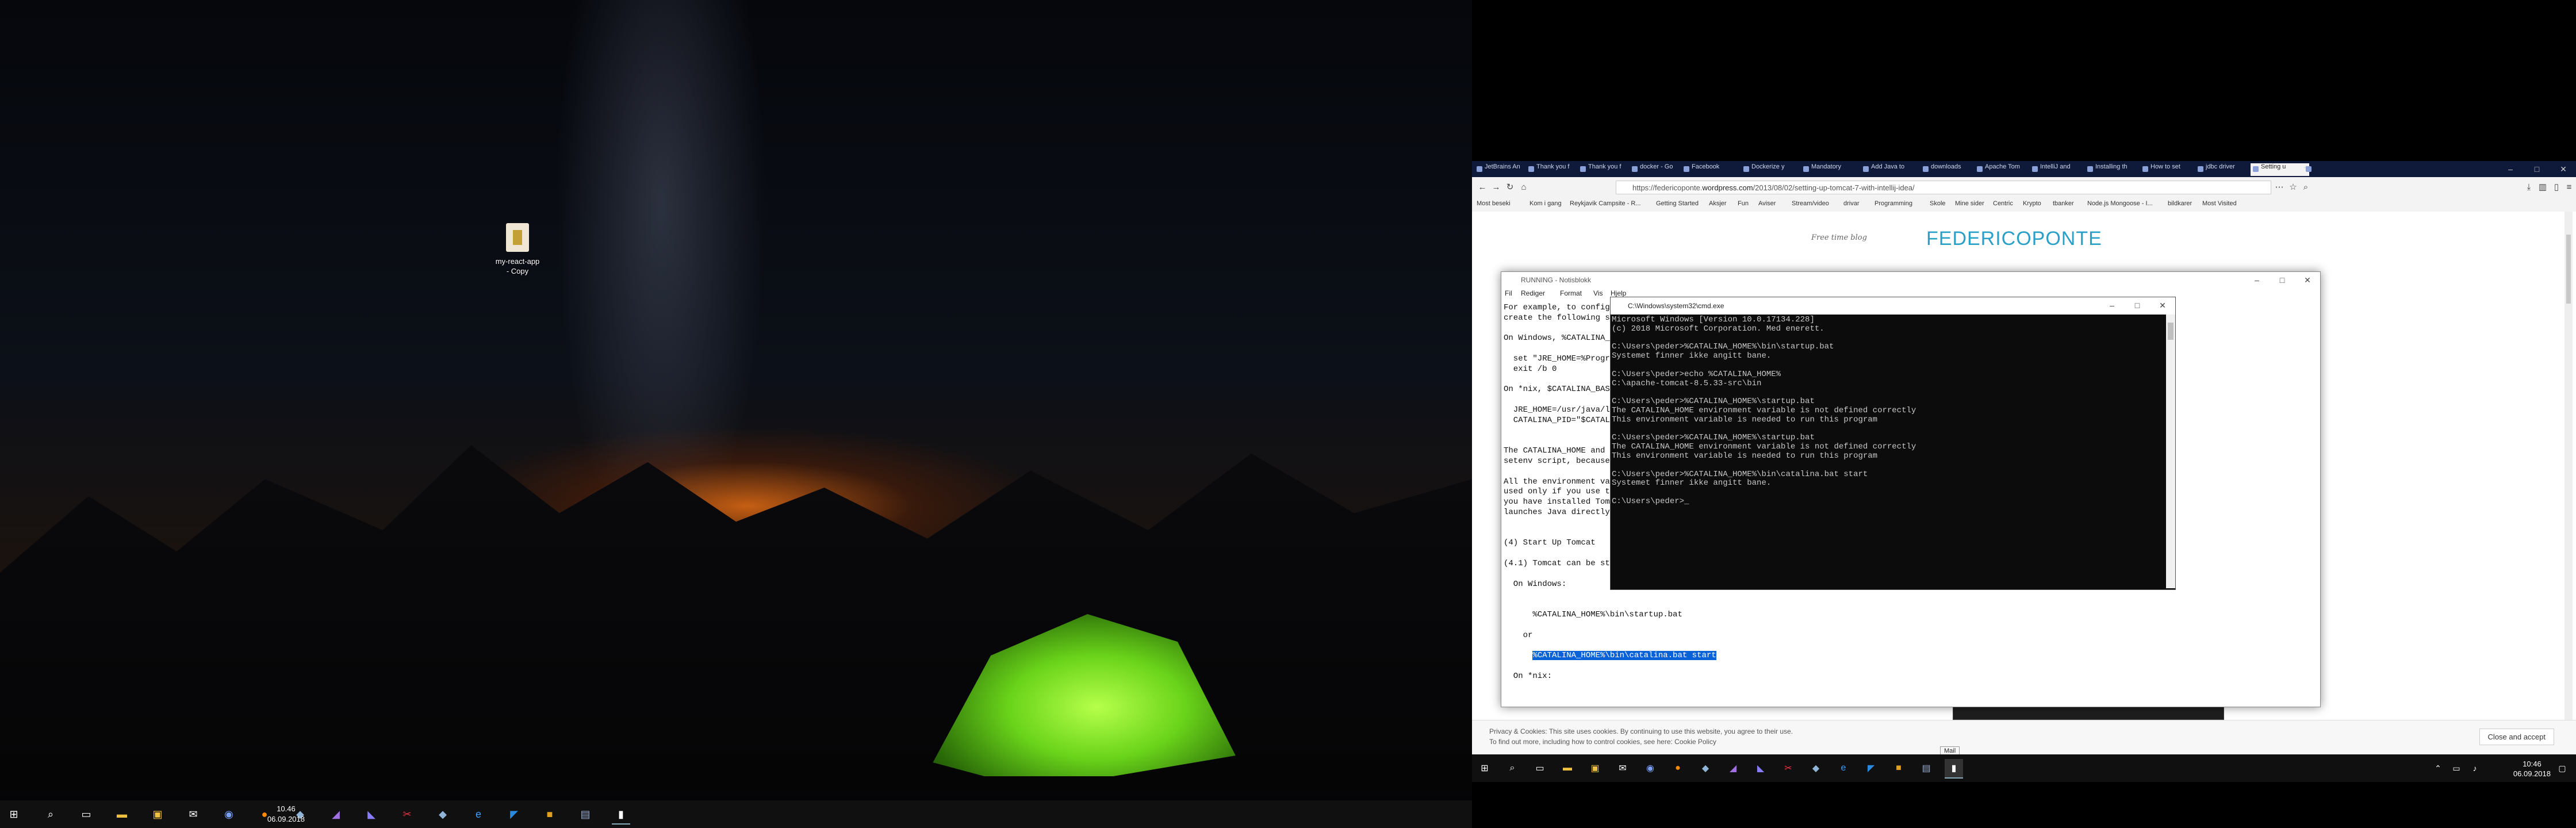  What do you see at coordinates (1705, 768) in the screenshot?
I see `steam-icon: ◆` at bounding box center [1705, 768].